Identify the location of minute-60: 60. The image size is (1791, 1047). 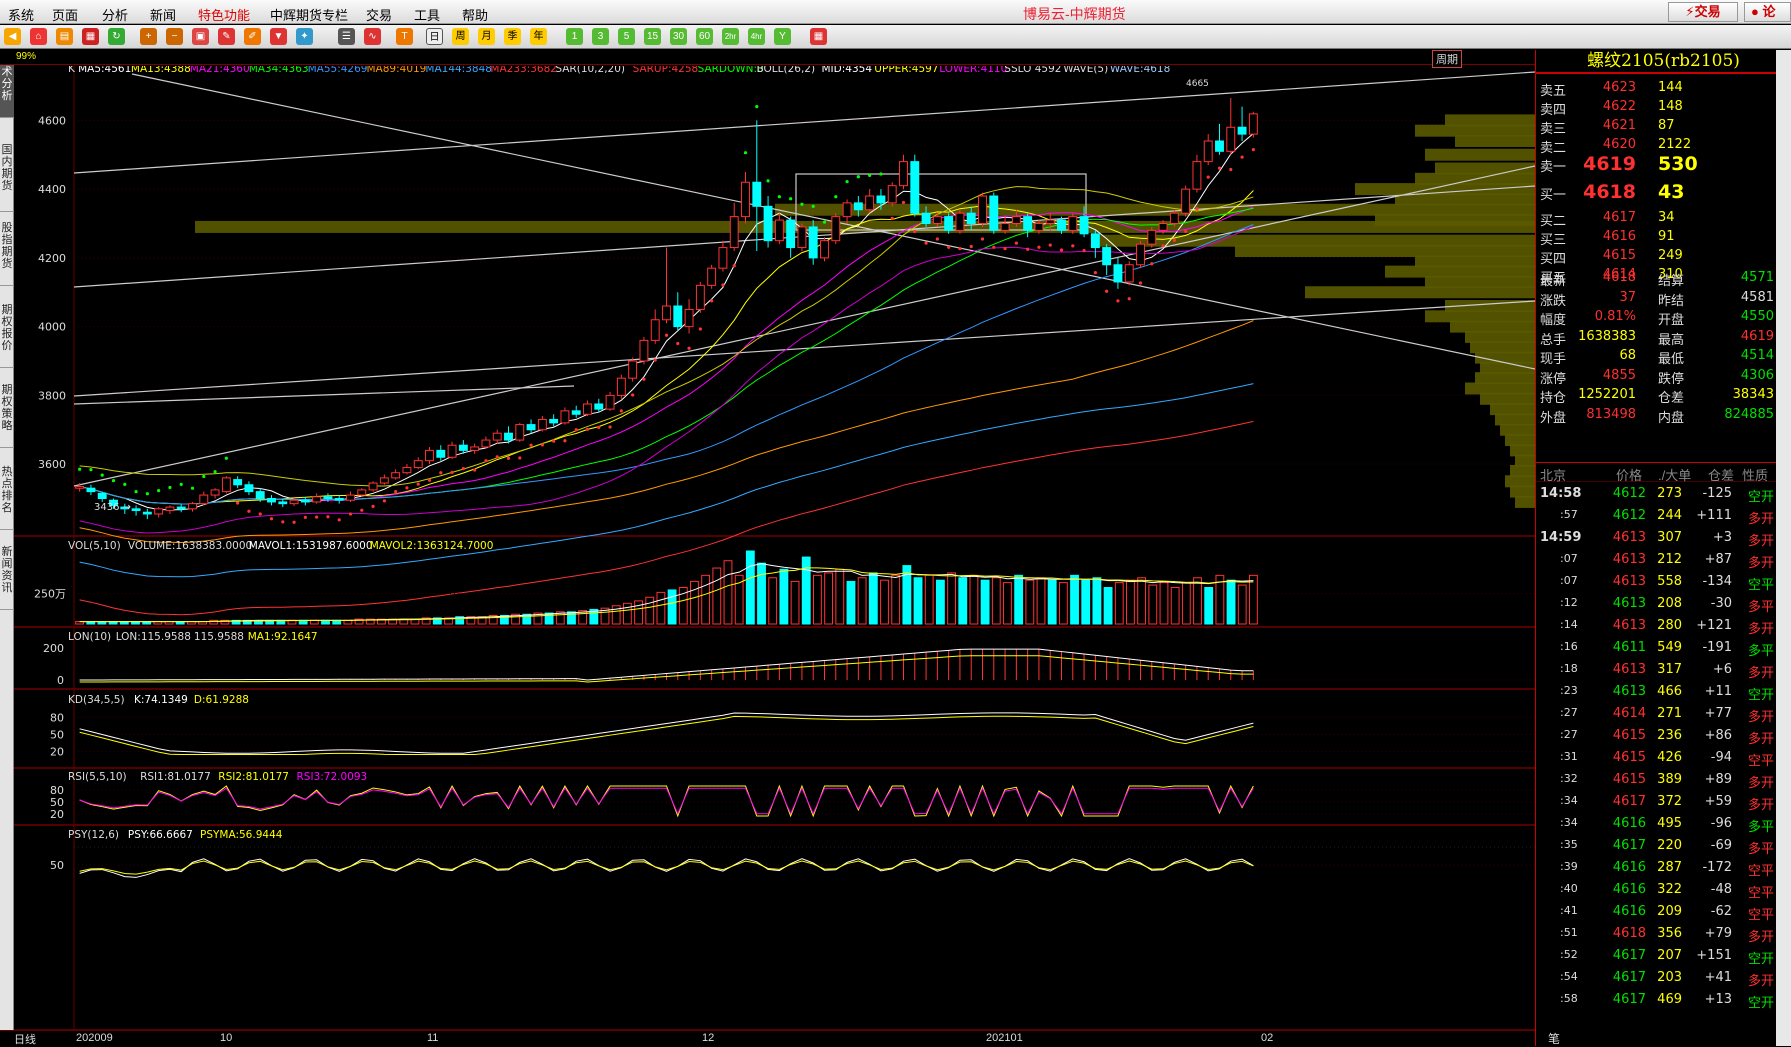
(704, 36).